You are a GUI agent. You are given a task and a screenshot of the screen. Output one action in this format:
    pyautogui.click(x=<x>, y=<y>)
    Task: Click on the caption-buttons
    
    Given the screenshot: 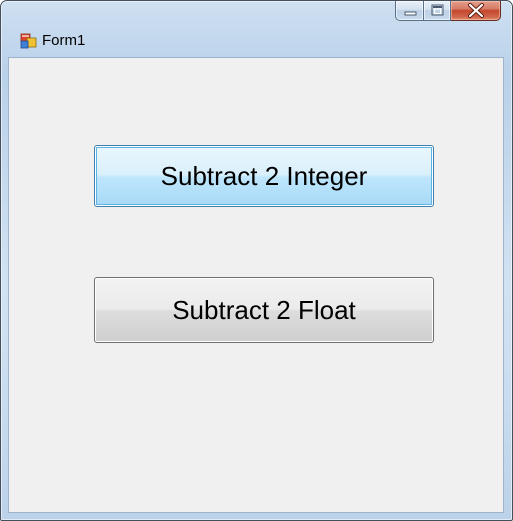 What is the action you would take?
    pyautogui.click(x=448, y=11)
    